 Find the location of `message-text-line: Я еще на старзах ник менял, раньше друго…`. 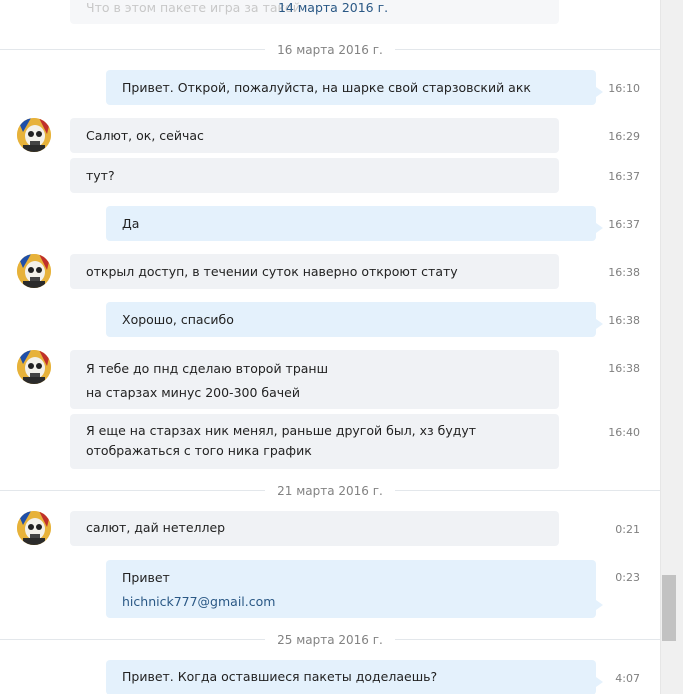

message-text-line: Я еще на старзах ник менял, раньше друго… is located at coordinates (281, 430).